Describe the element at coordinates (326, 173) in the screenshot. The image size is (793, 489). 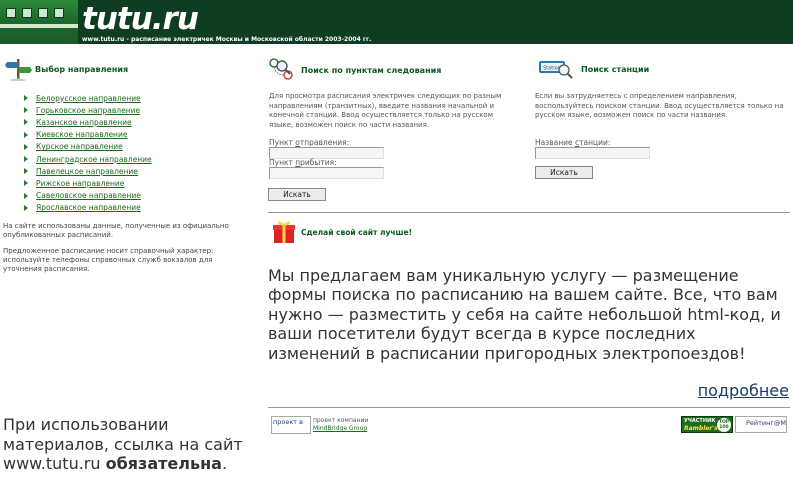
I see `to-station-input` at that location.